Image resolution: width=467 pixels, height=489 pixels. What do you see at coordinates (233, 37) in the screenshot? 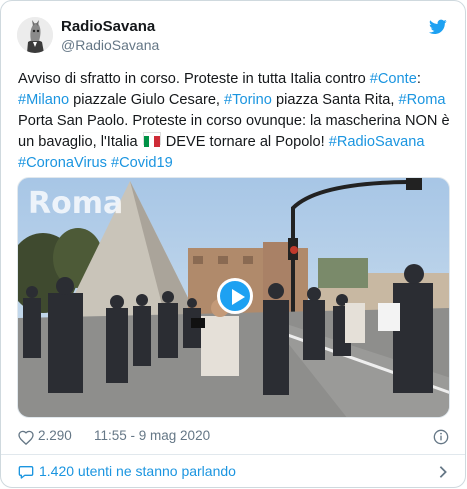
I see `tweet-header: RadioSavana @RadioSavana` at bounding box center [233, 37].